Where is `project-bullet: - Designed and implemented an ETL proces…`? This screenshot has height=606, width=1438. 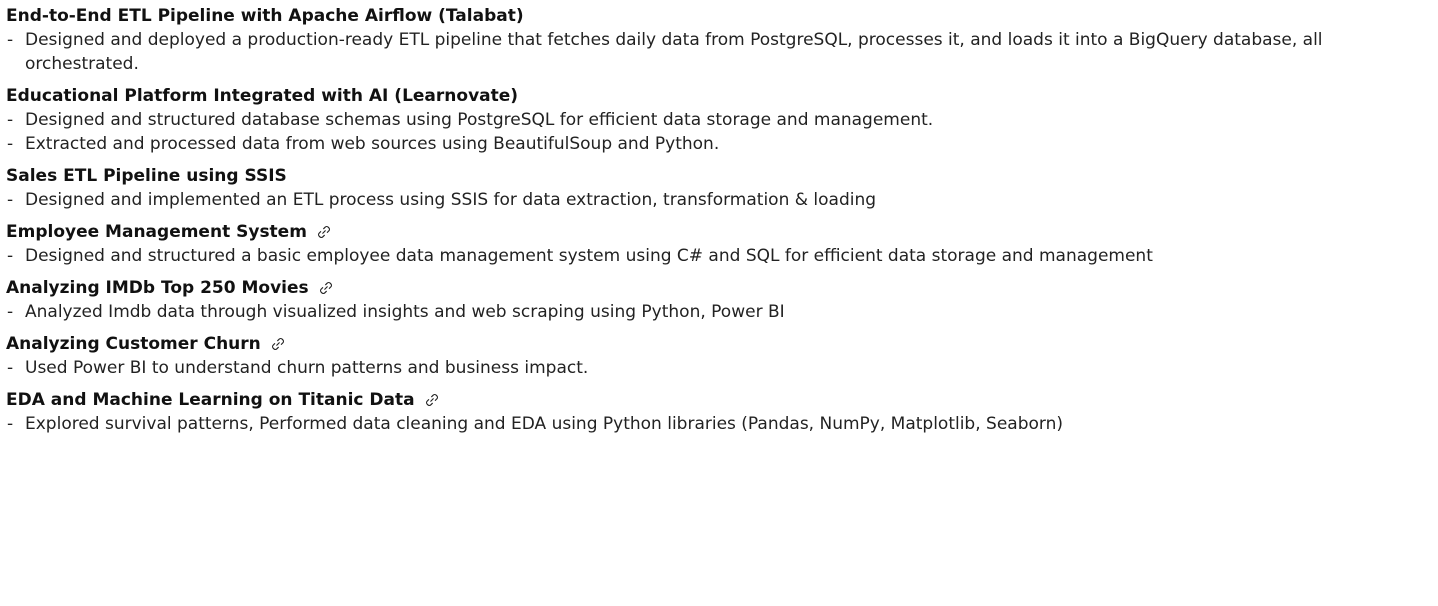
project-bullet: - Designed and implemented an ETL proces… is located at coordinates (722, 200).